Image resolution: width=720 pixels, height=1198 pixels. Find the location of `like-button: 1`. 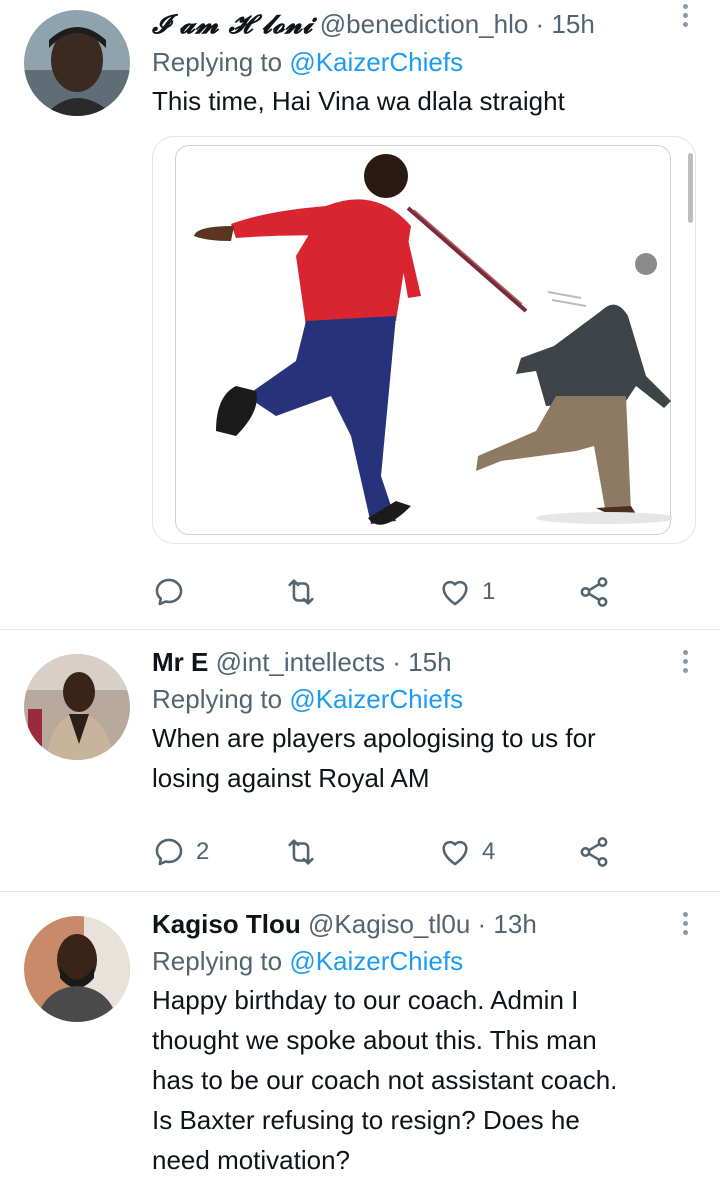

like-button: 1 is located at coordinates (466, 592).